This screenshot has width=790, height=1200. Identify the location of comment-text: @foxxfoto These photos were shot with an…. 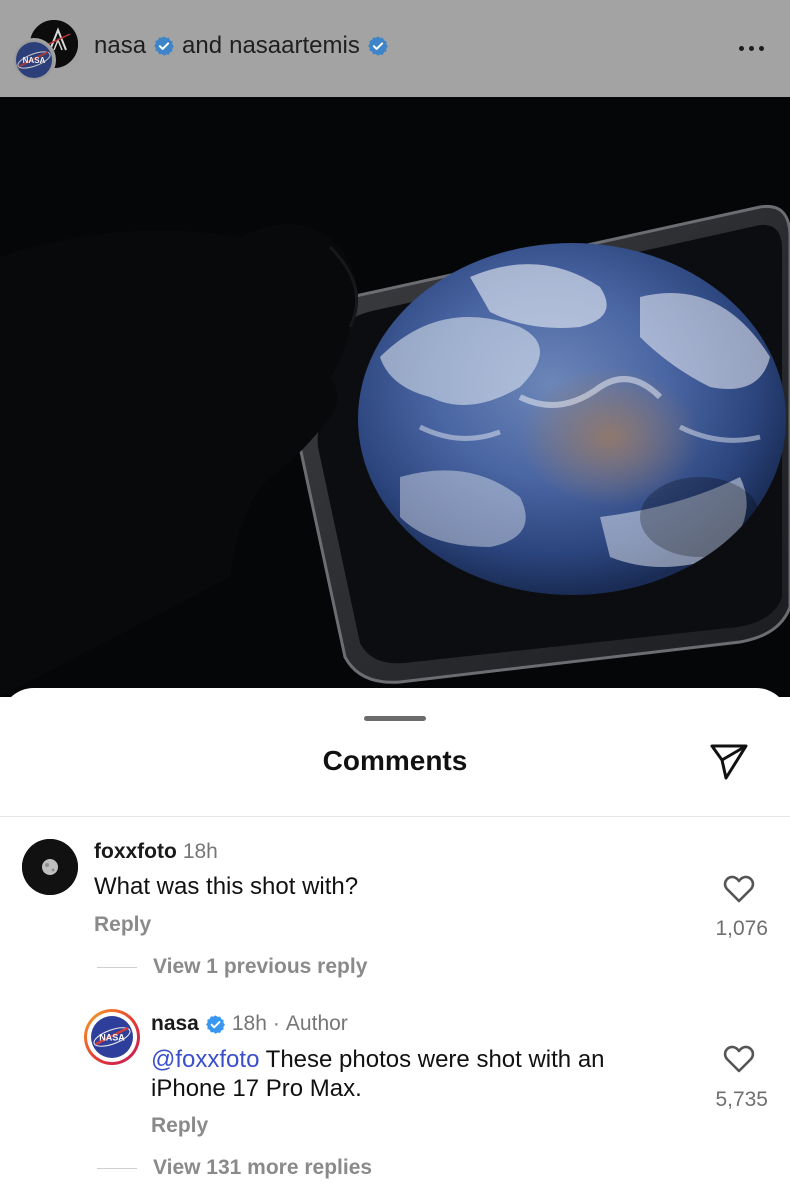
(411, 1074).